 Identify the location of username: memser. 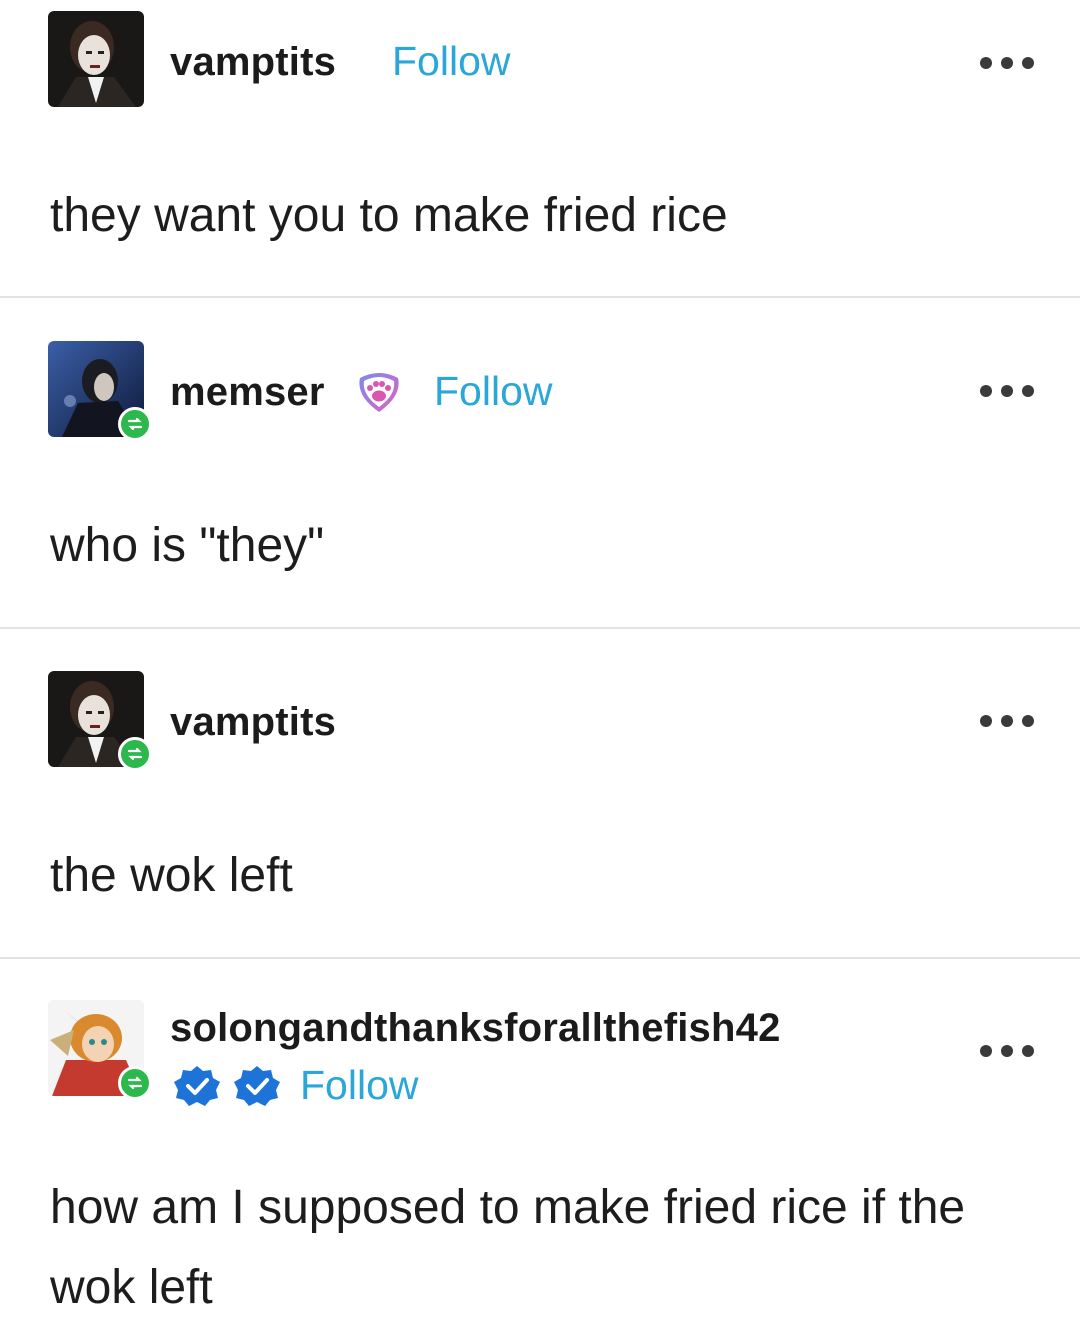
(247, 392).